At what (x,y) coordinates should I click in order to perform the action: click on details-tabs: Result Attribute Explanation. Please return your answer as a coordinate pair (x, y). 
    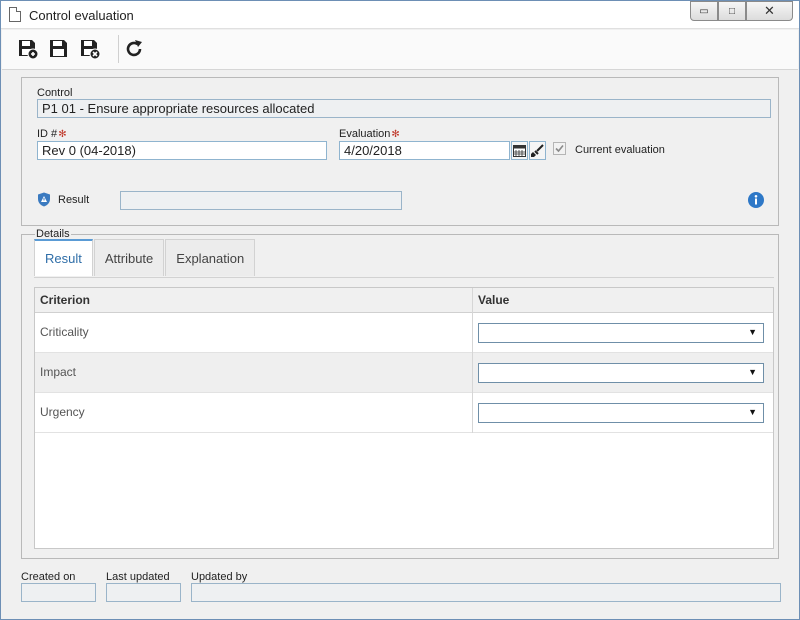
    Looking at the image, I should click on (145, 257).